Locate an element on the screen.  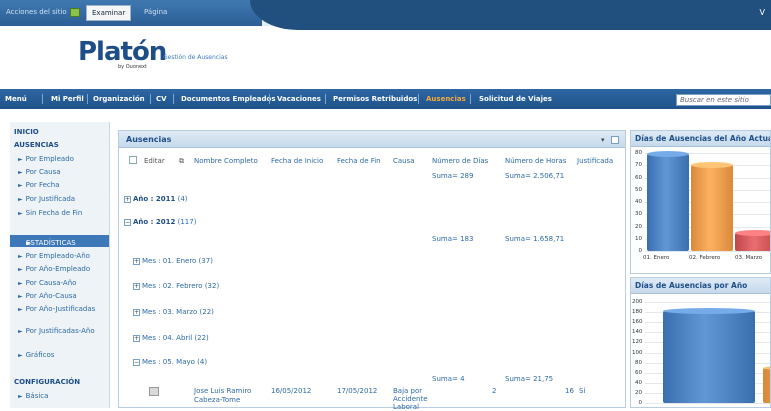
row-nombre: Jose Luis Ramiro Cabeza-Tome is located at coordinates (223, 395).